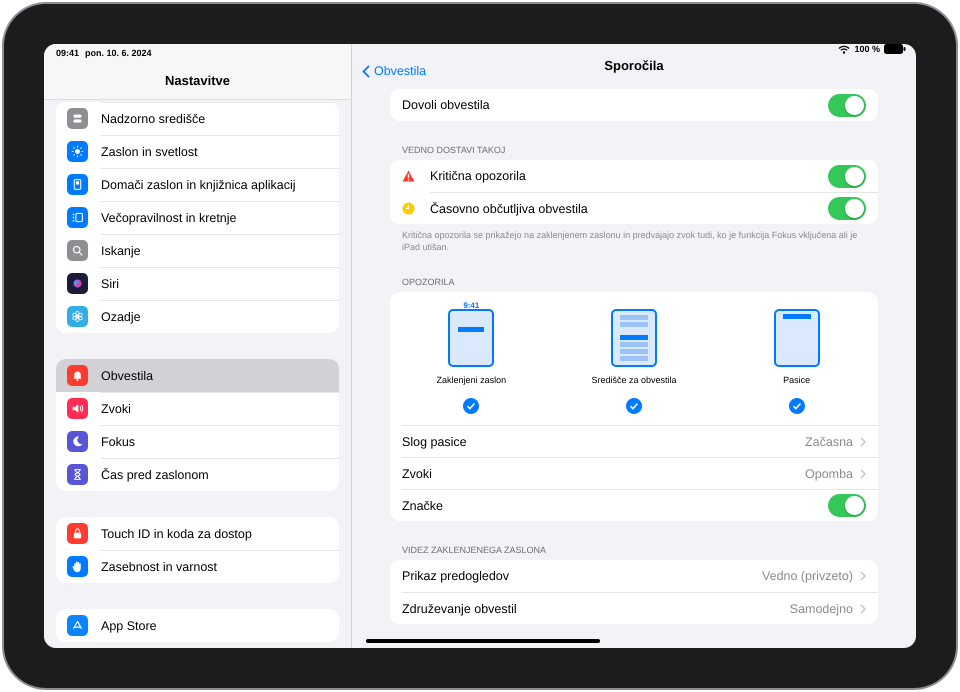 The image size is (960, 692). I want to click on multitasking-icon, so click(77, 217).